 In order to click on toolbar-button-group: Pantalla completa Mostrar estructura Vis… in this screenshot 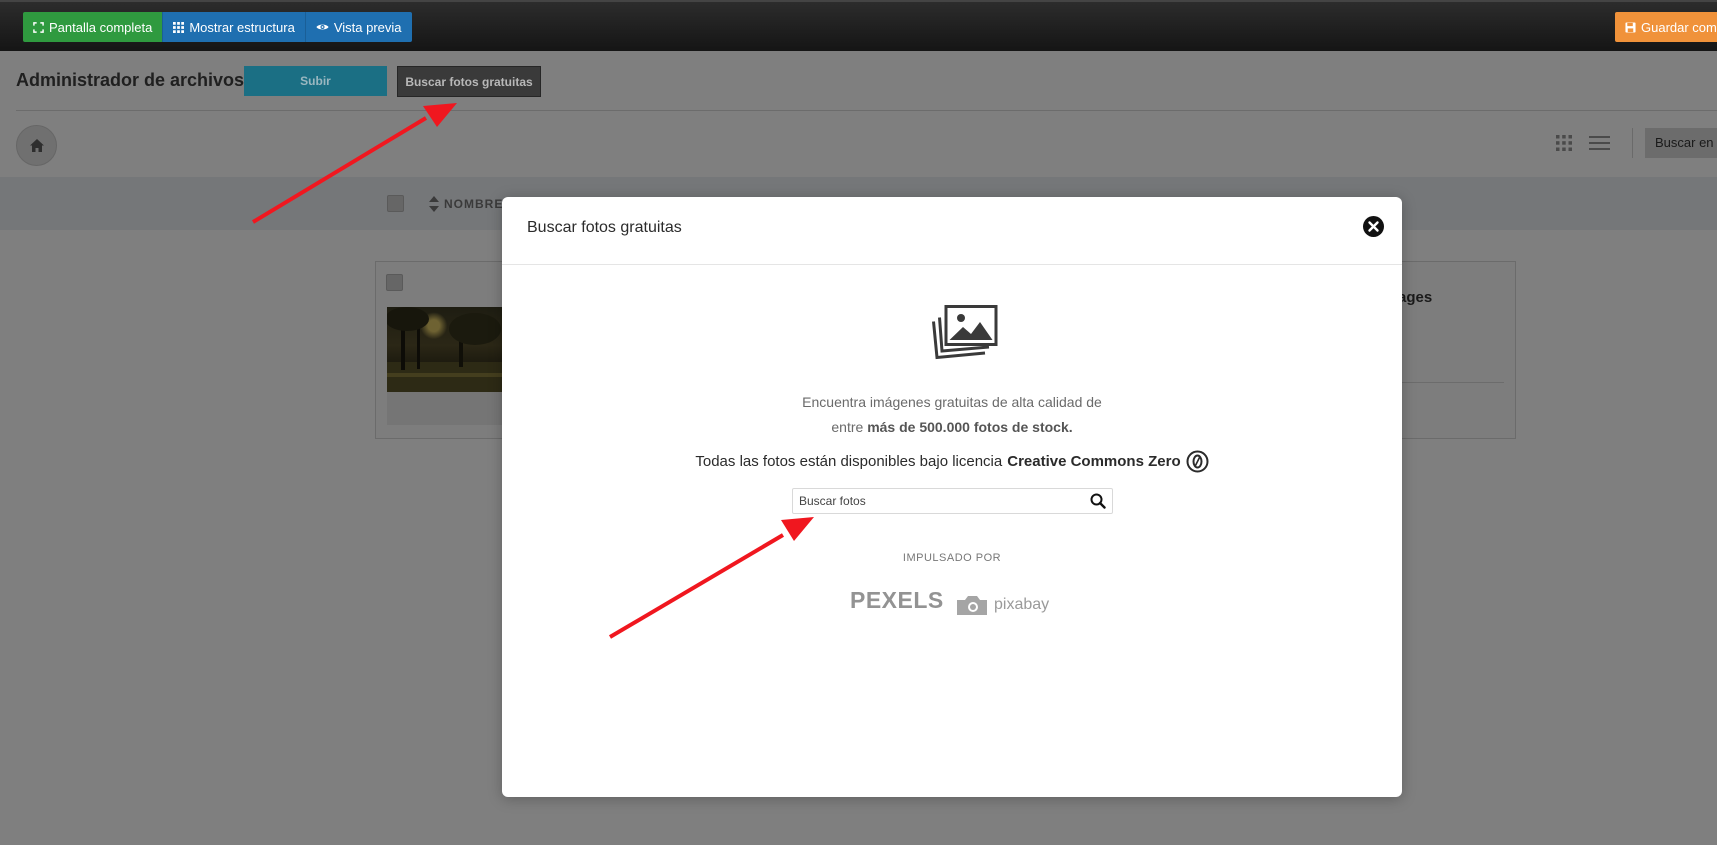, I will do `click(217, 27)`.